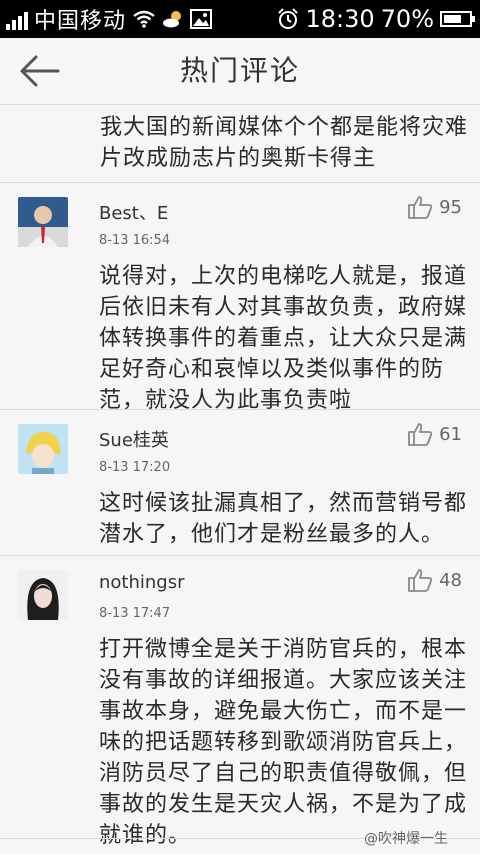  Describe the element at coordinates (407, 19) in the screenshot. I see `battery-percent: 70%` at that location.